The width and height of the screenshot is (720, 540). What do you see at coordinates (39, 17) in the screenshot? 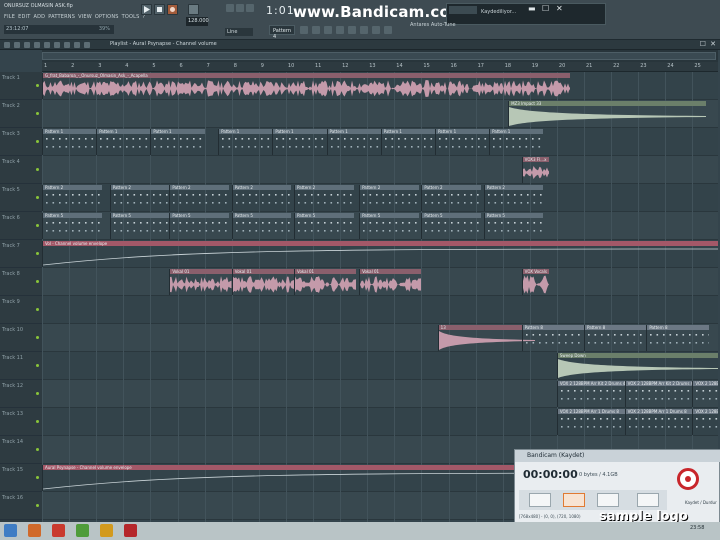
I see `menu-add: ADD` at bounding box center [39, 17].